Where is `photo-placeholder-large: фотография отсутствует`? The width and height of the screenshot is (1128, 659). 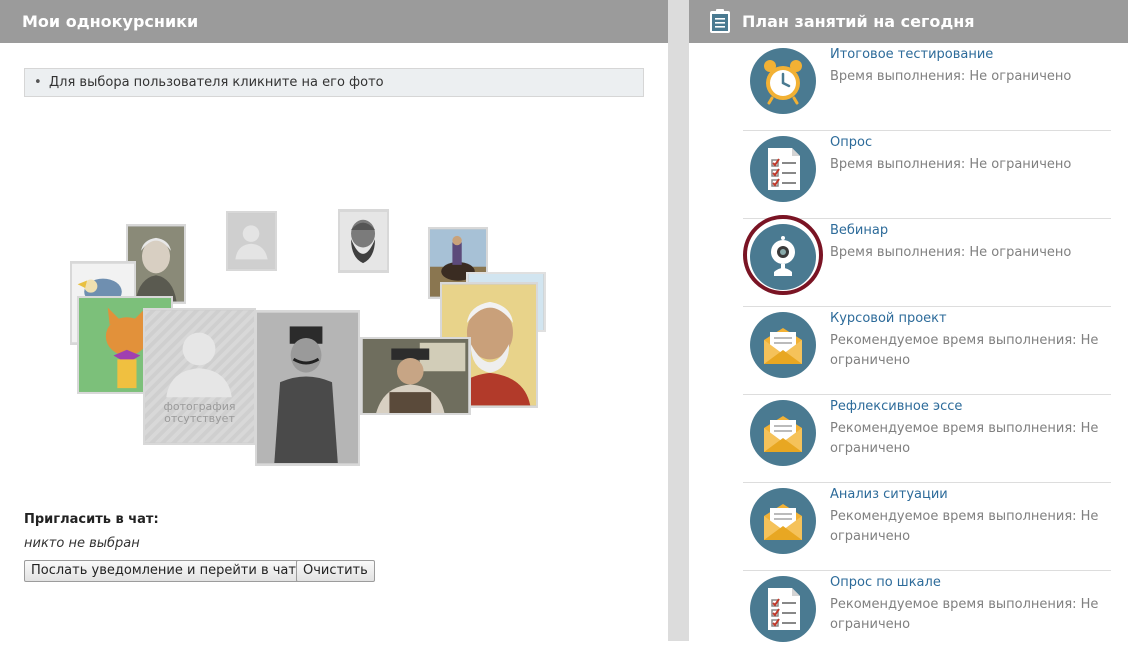 photo-placeholder-large: фотография отсутствует is located at coordinates (199, 376).